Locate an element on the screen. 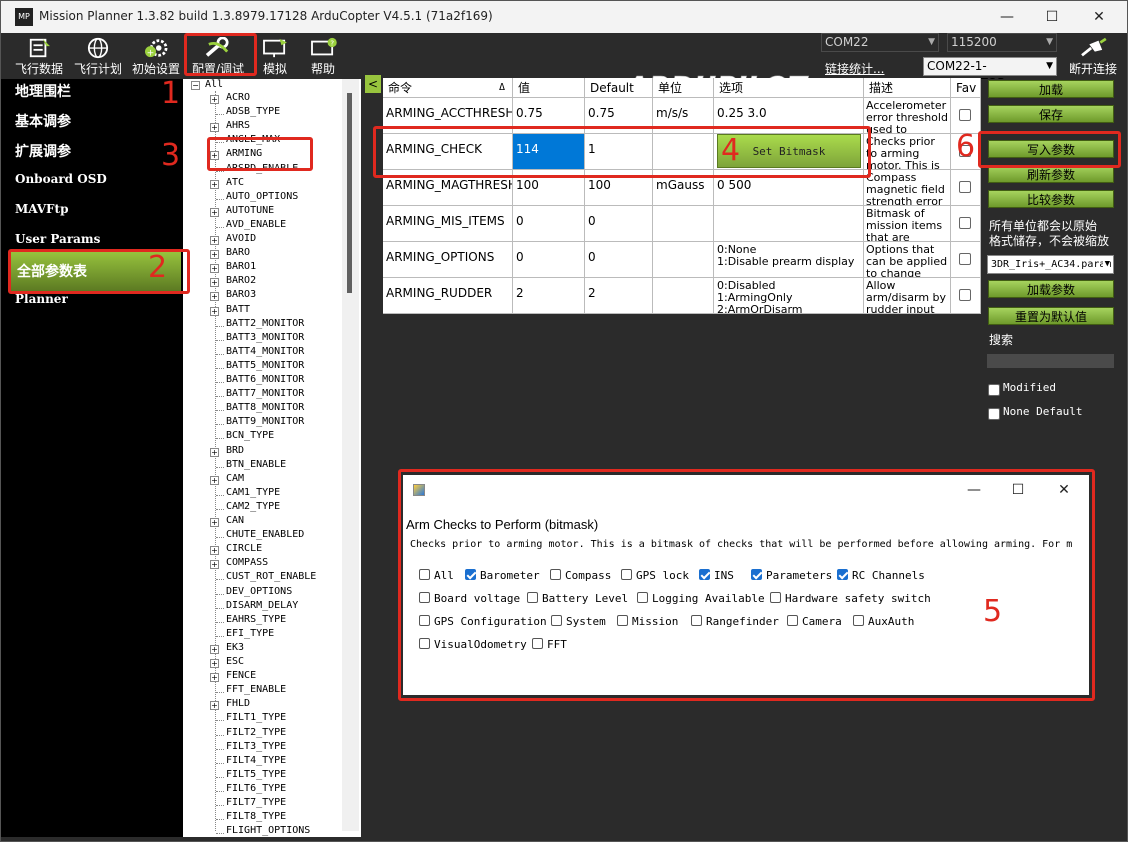 This screenshot has width=1128, height=842. toolbar-flight-plan: 飞行计划 is located at coordinates (98, 55).